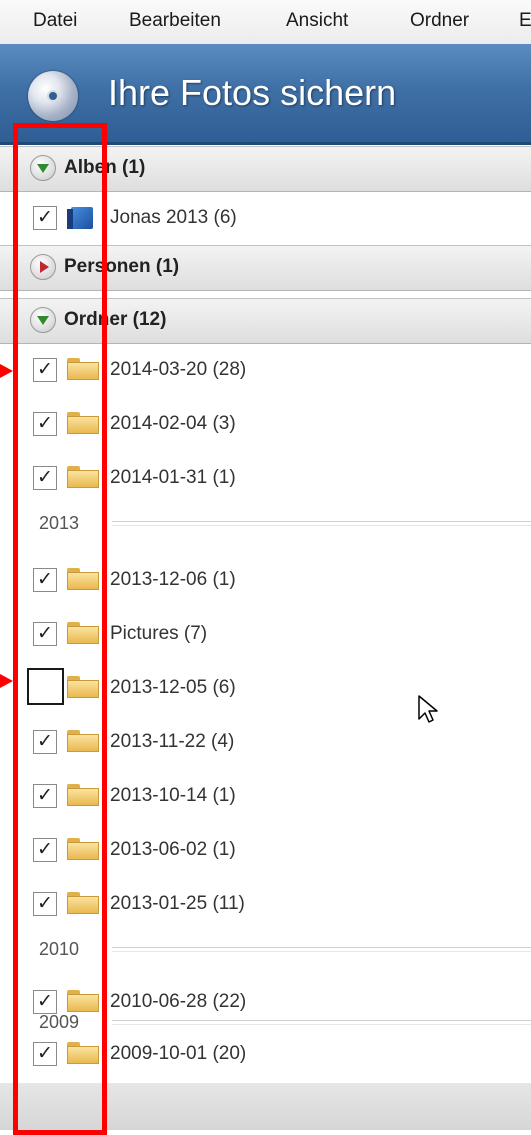 This screenshot has width=531, height=1135. Describe the element at coordinates (317, 21) in the screenshot. I see `menu-ansicht: Ansicht` at that location.